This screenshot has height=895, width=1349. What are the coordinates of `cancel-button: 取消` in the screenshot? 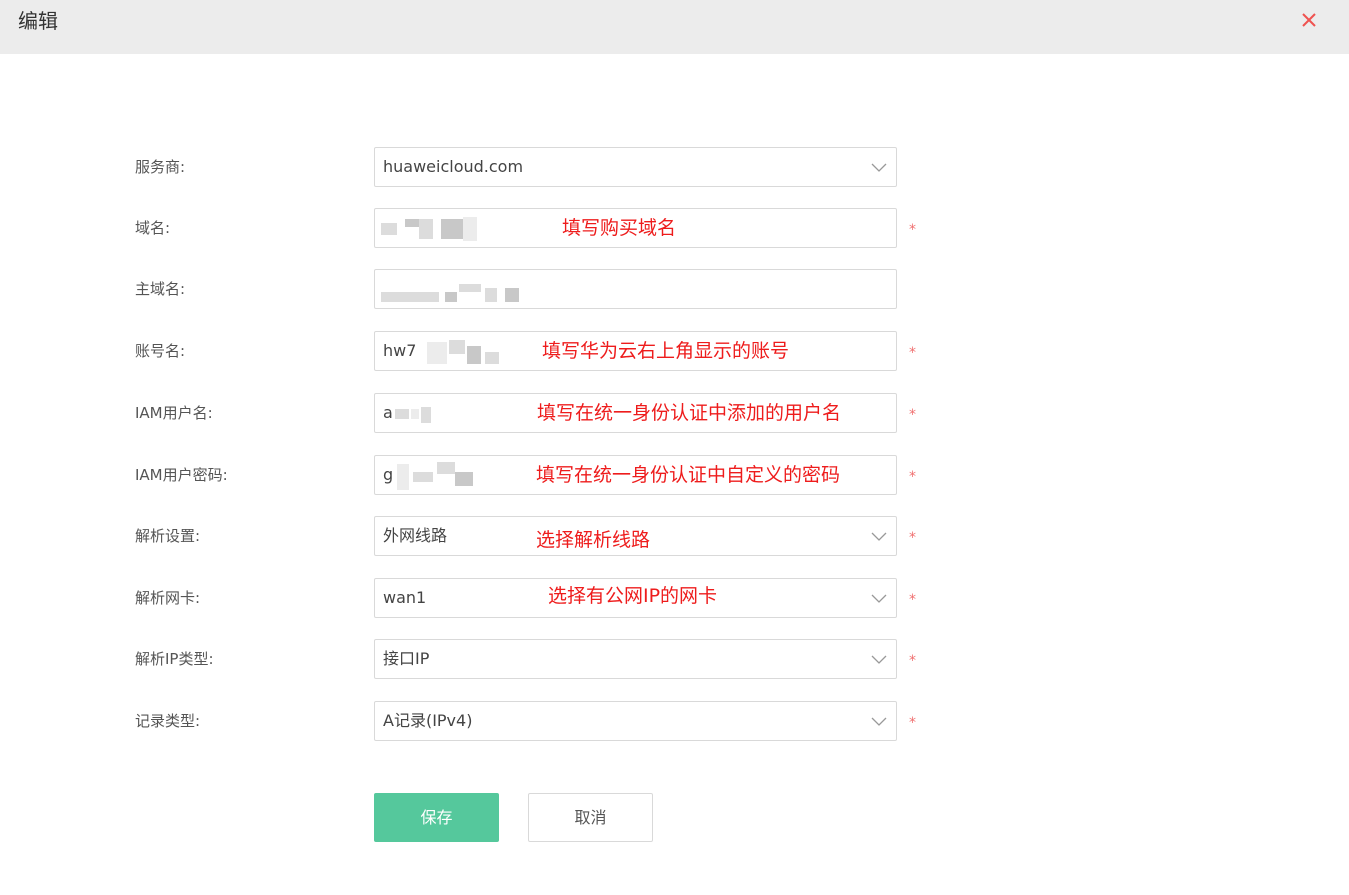 It's located at (590, 817).